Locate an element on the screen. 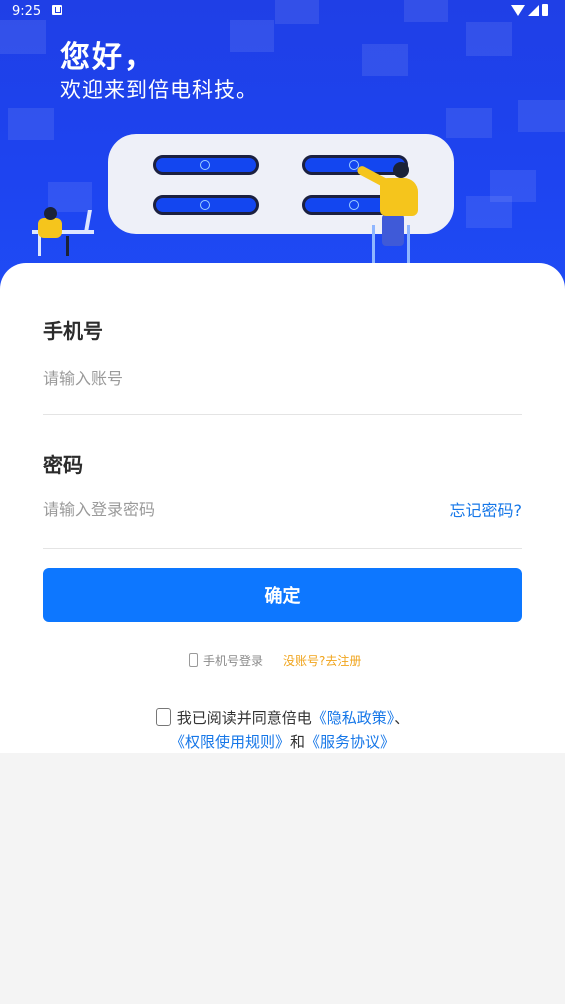 The width and height of the screenshot is (565, 1004). password-label: 密码 is located at coordinates (63, 465).